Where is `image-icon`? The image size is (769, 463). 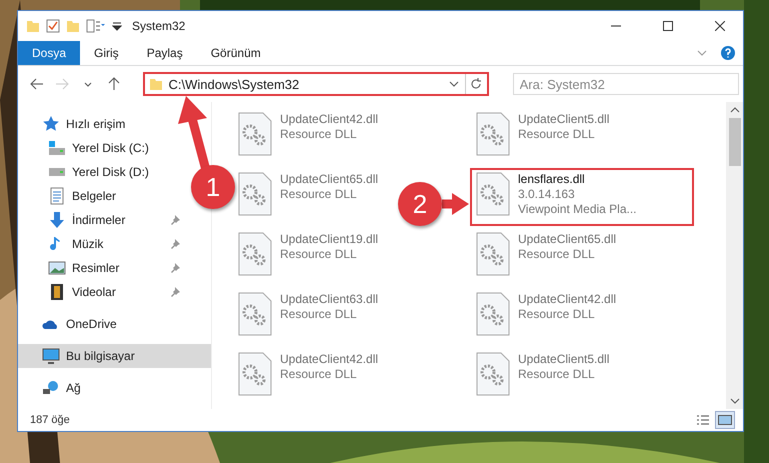
image-icon is located at coordinates (57, 268).